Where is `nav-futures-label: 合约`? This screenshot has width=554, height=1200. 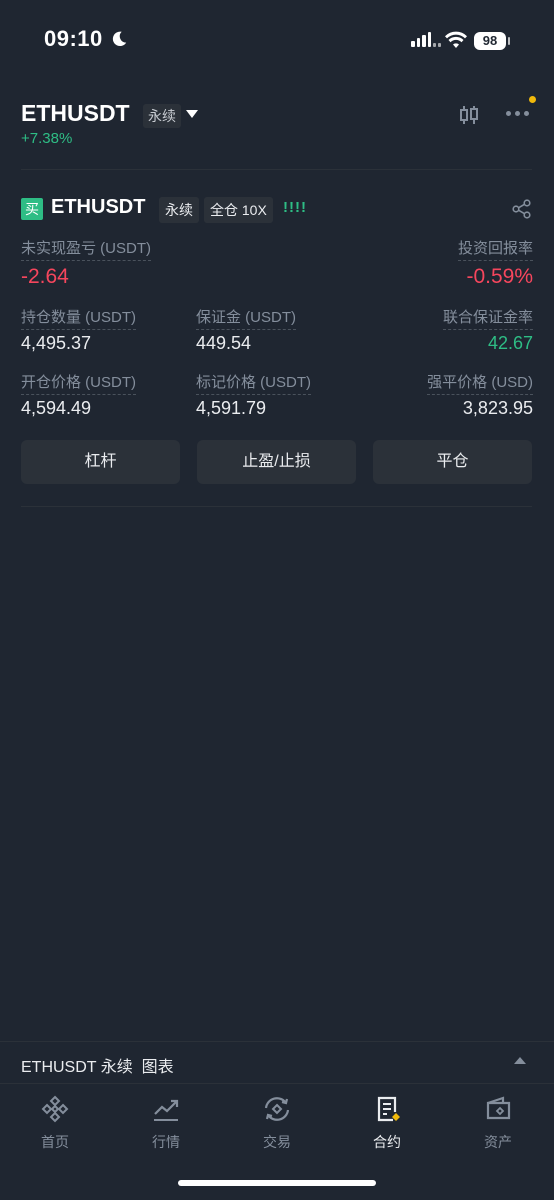
nav-futures-label: 合约 is located at coordinates (387, 1142).